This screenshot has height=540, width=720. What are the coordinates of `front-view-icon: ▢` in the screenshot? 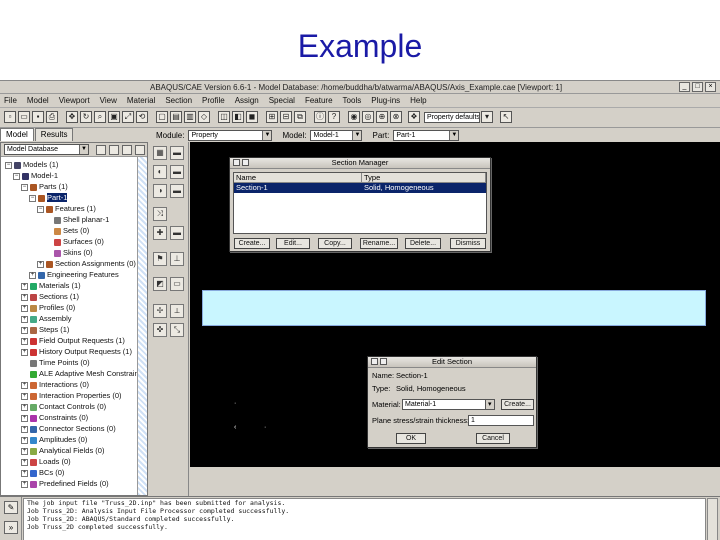 It's located at (162, 117).